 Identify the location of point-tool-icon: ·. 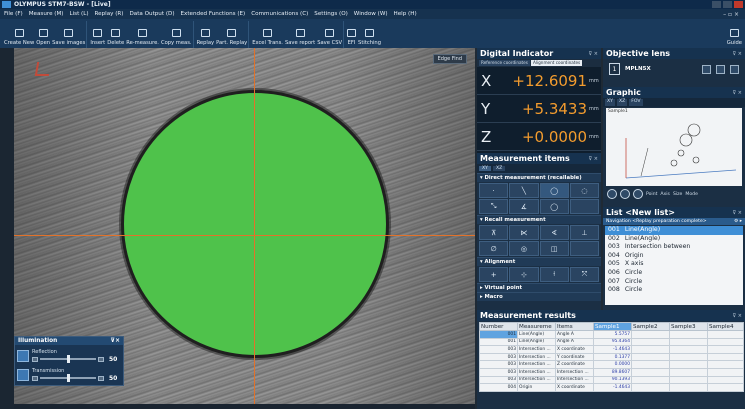
(494, 190).